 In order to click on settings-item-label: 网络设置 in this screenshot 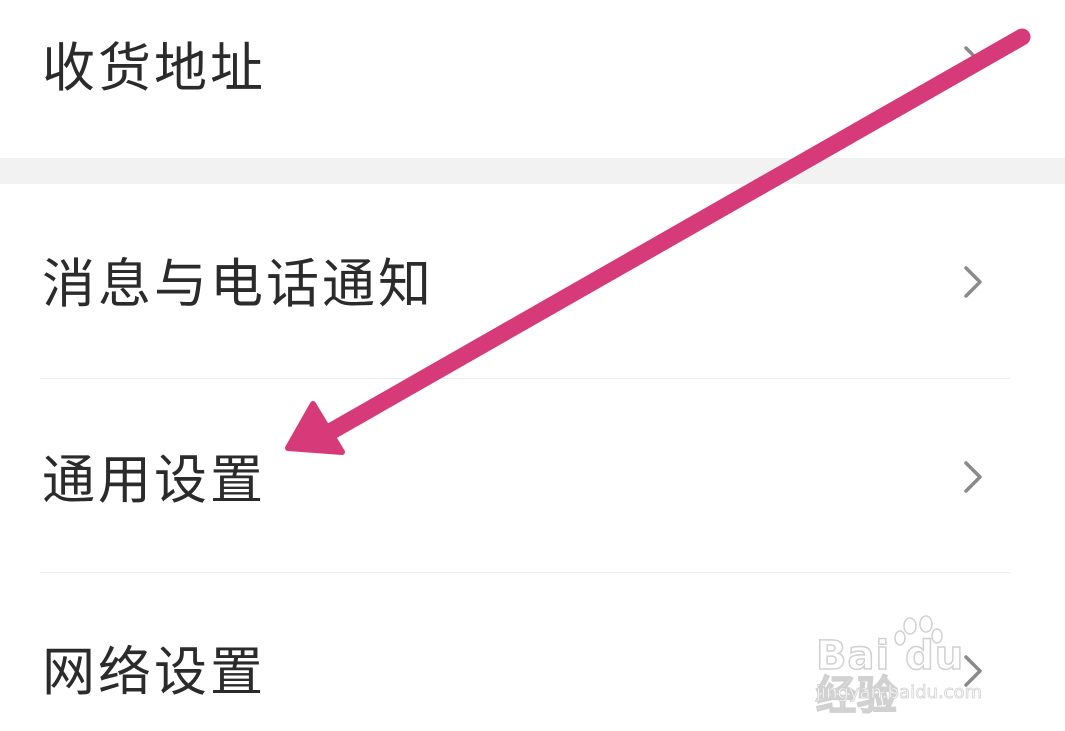, I will do `click(154, 672)`.